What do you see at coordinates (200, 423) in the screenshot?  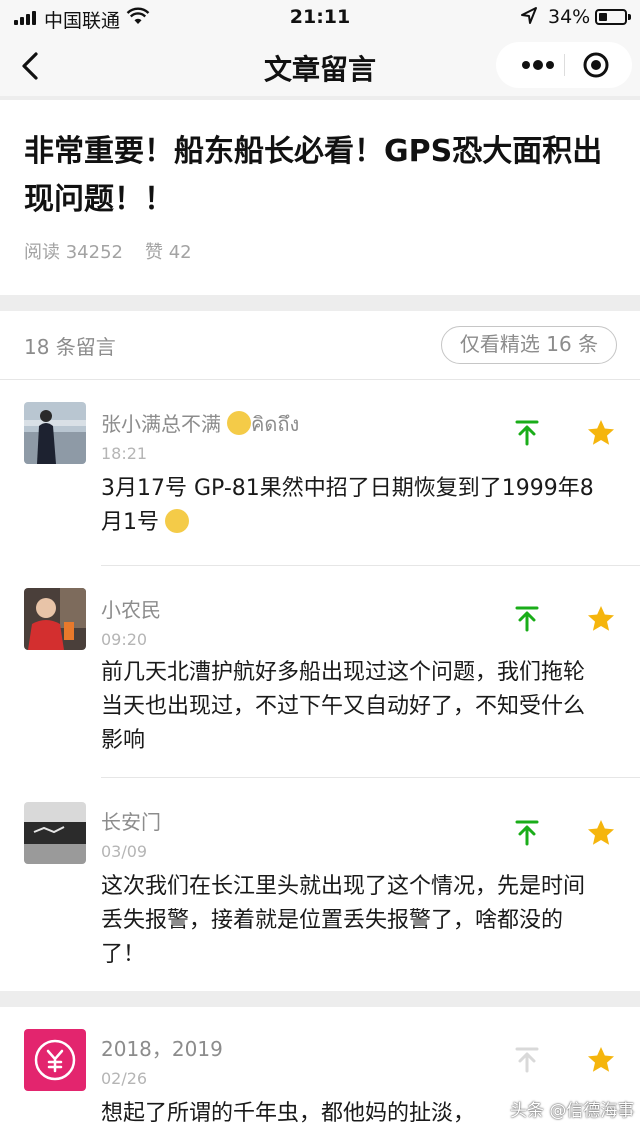 I see `comment-nickname: 张小满总不满 คิดถึง` at bounding box center [200, 423].